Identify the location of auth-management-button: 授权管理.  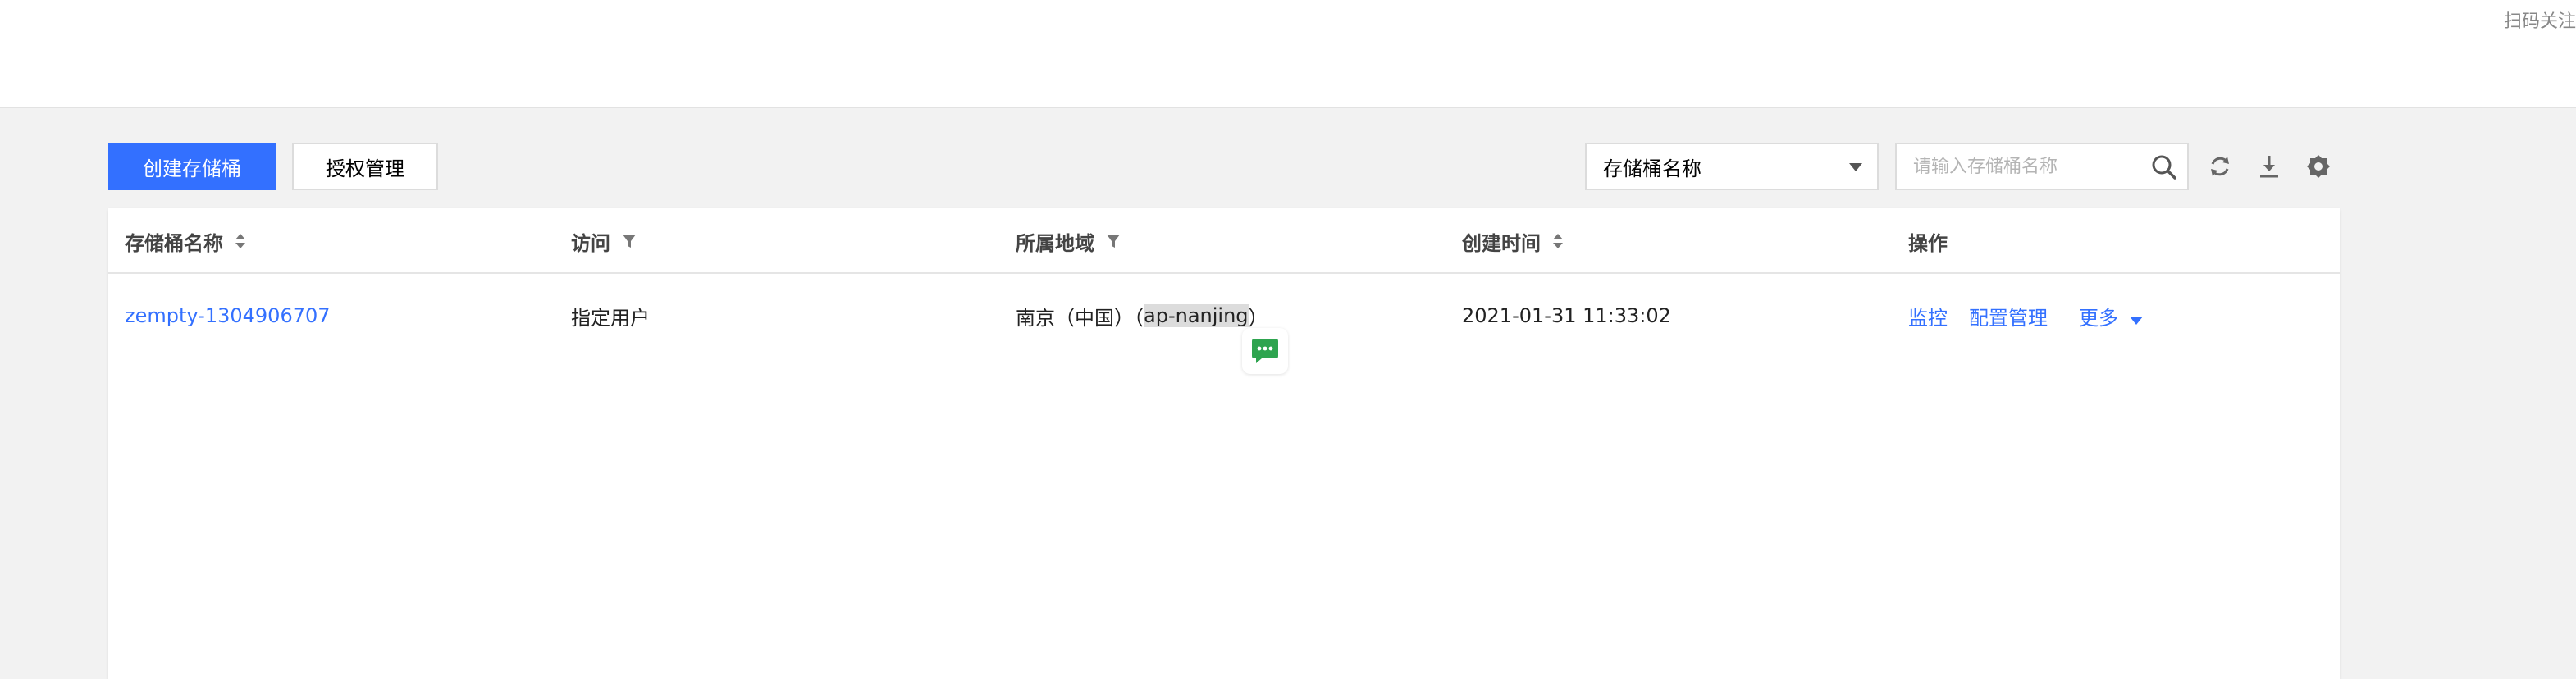
(365, 167).